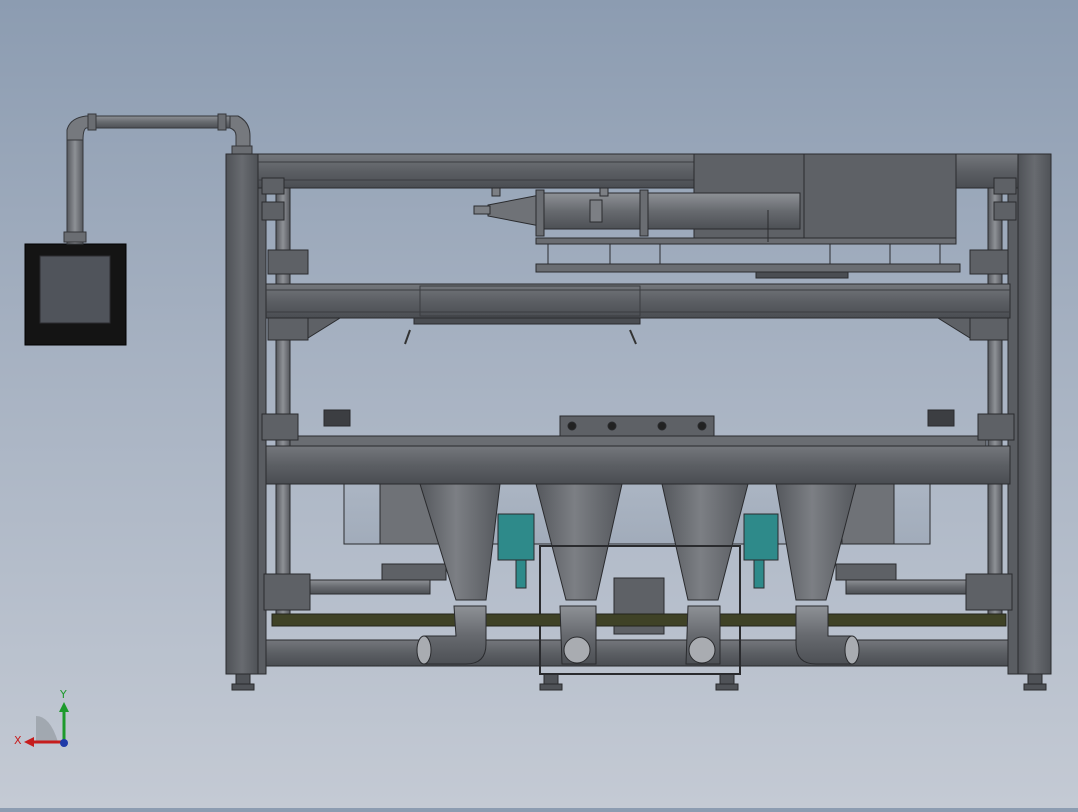  Describe the element at coordinates (242, 414) in the screenshot. I see `column-left-outer` at that location.